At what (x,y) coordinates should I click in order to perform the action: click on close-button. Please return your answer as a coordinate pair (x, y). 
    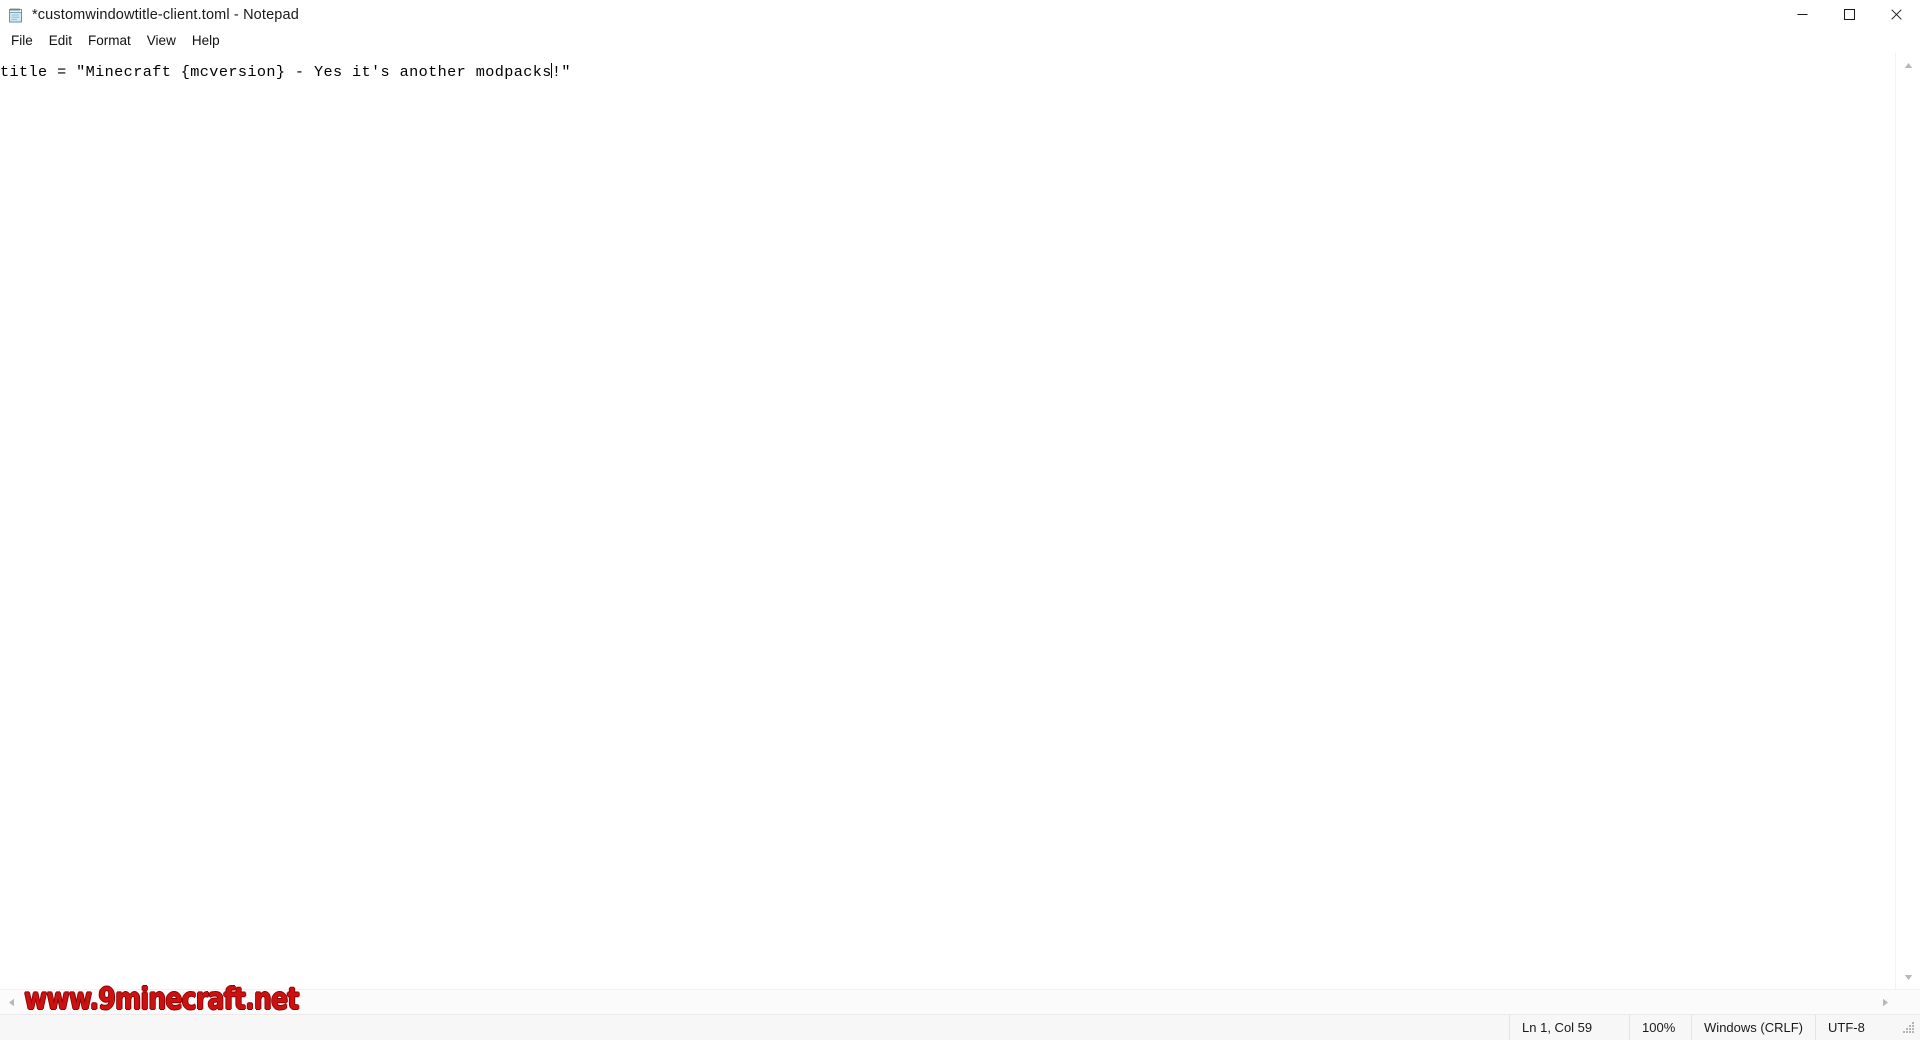
    Looking at the image, I should click on (1896, 15).